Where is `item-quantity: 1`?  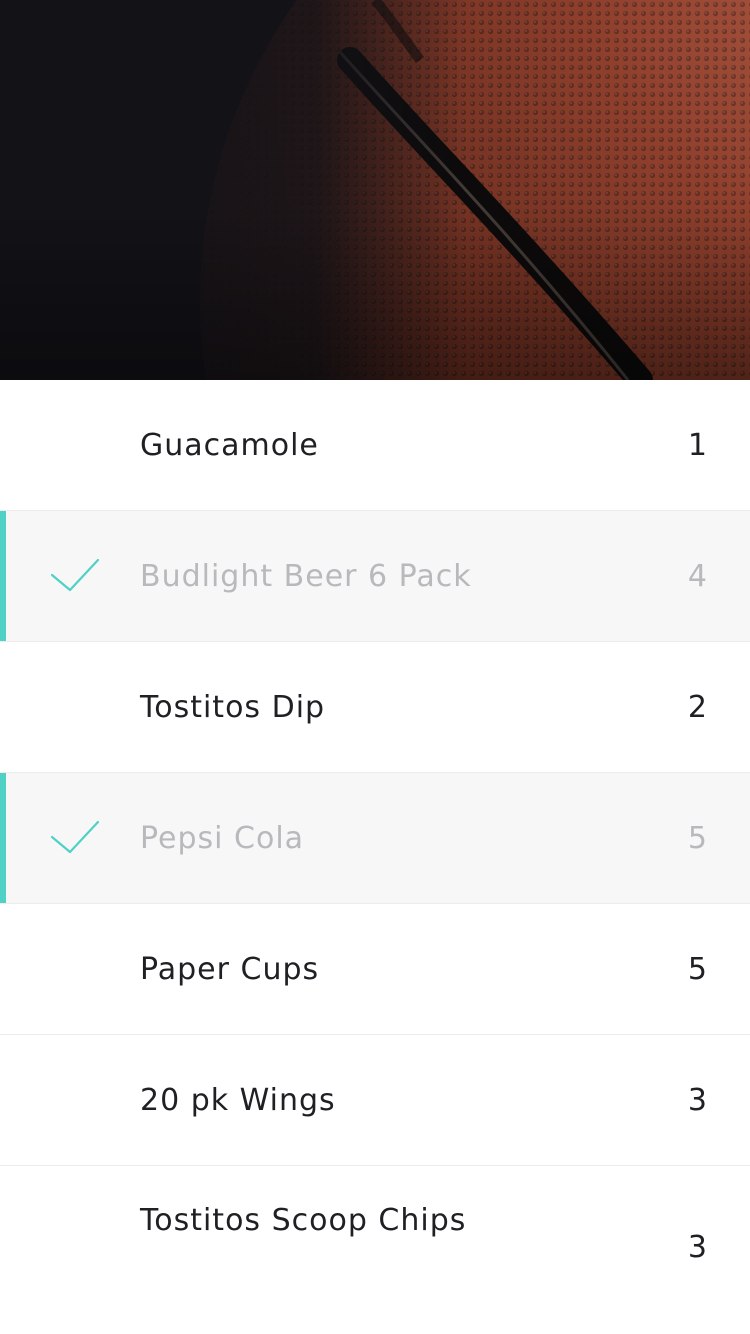
item-quantity: 1 is located at coordinates (697, 445).